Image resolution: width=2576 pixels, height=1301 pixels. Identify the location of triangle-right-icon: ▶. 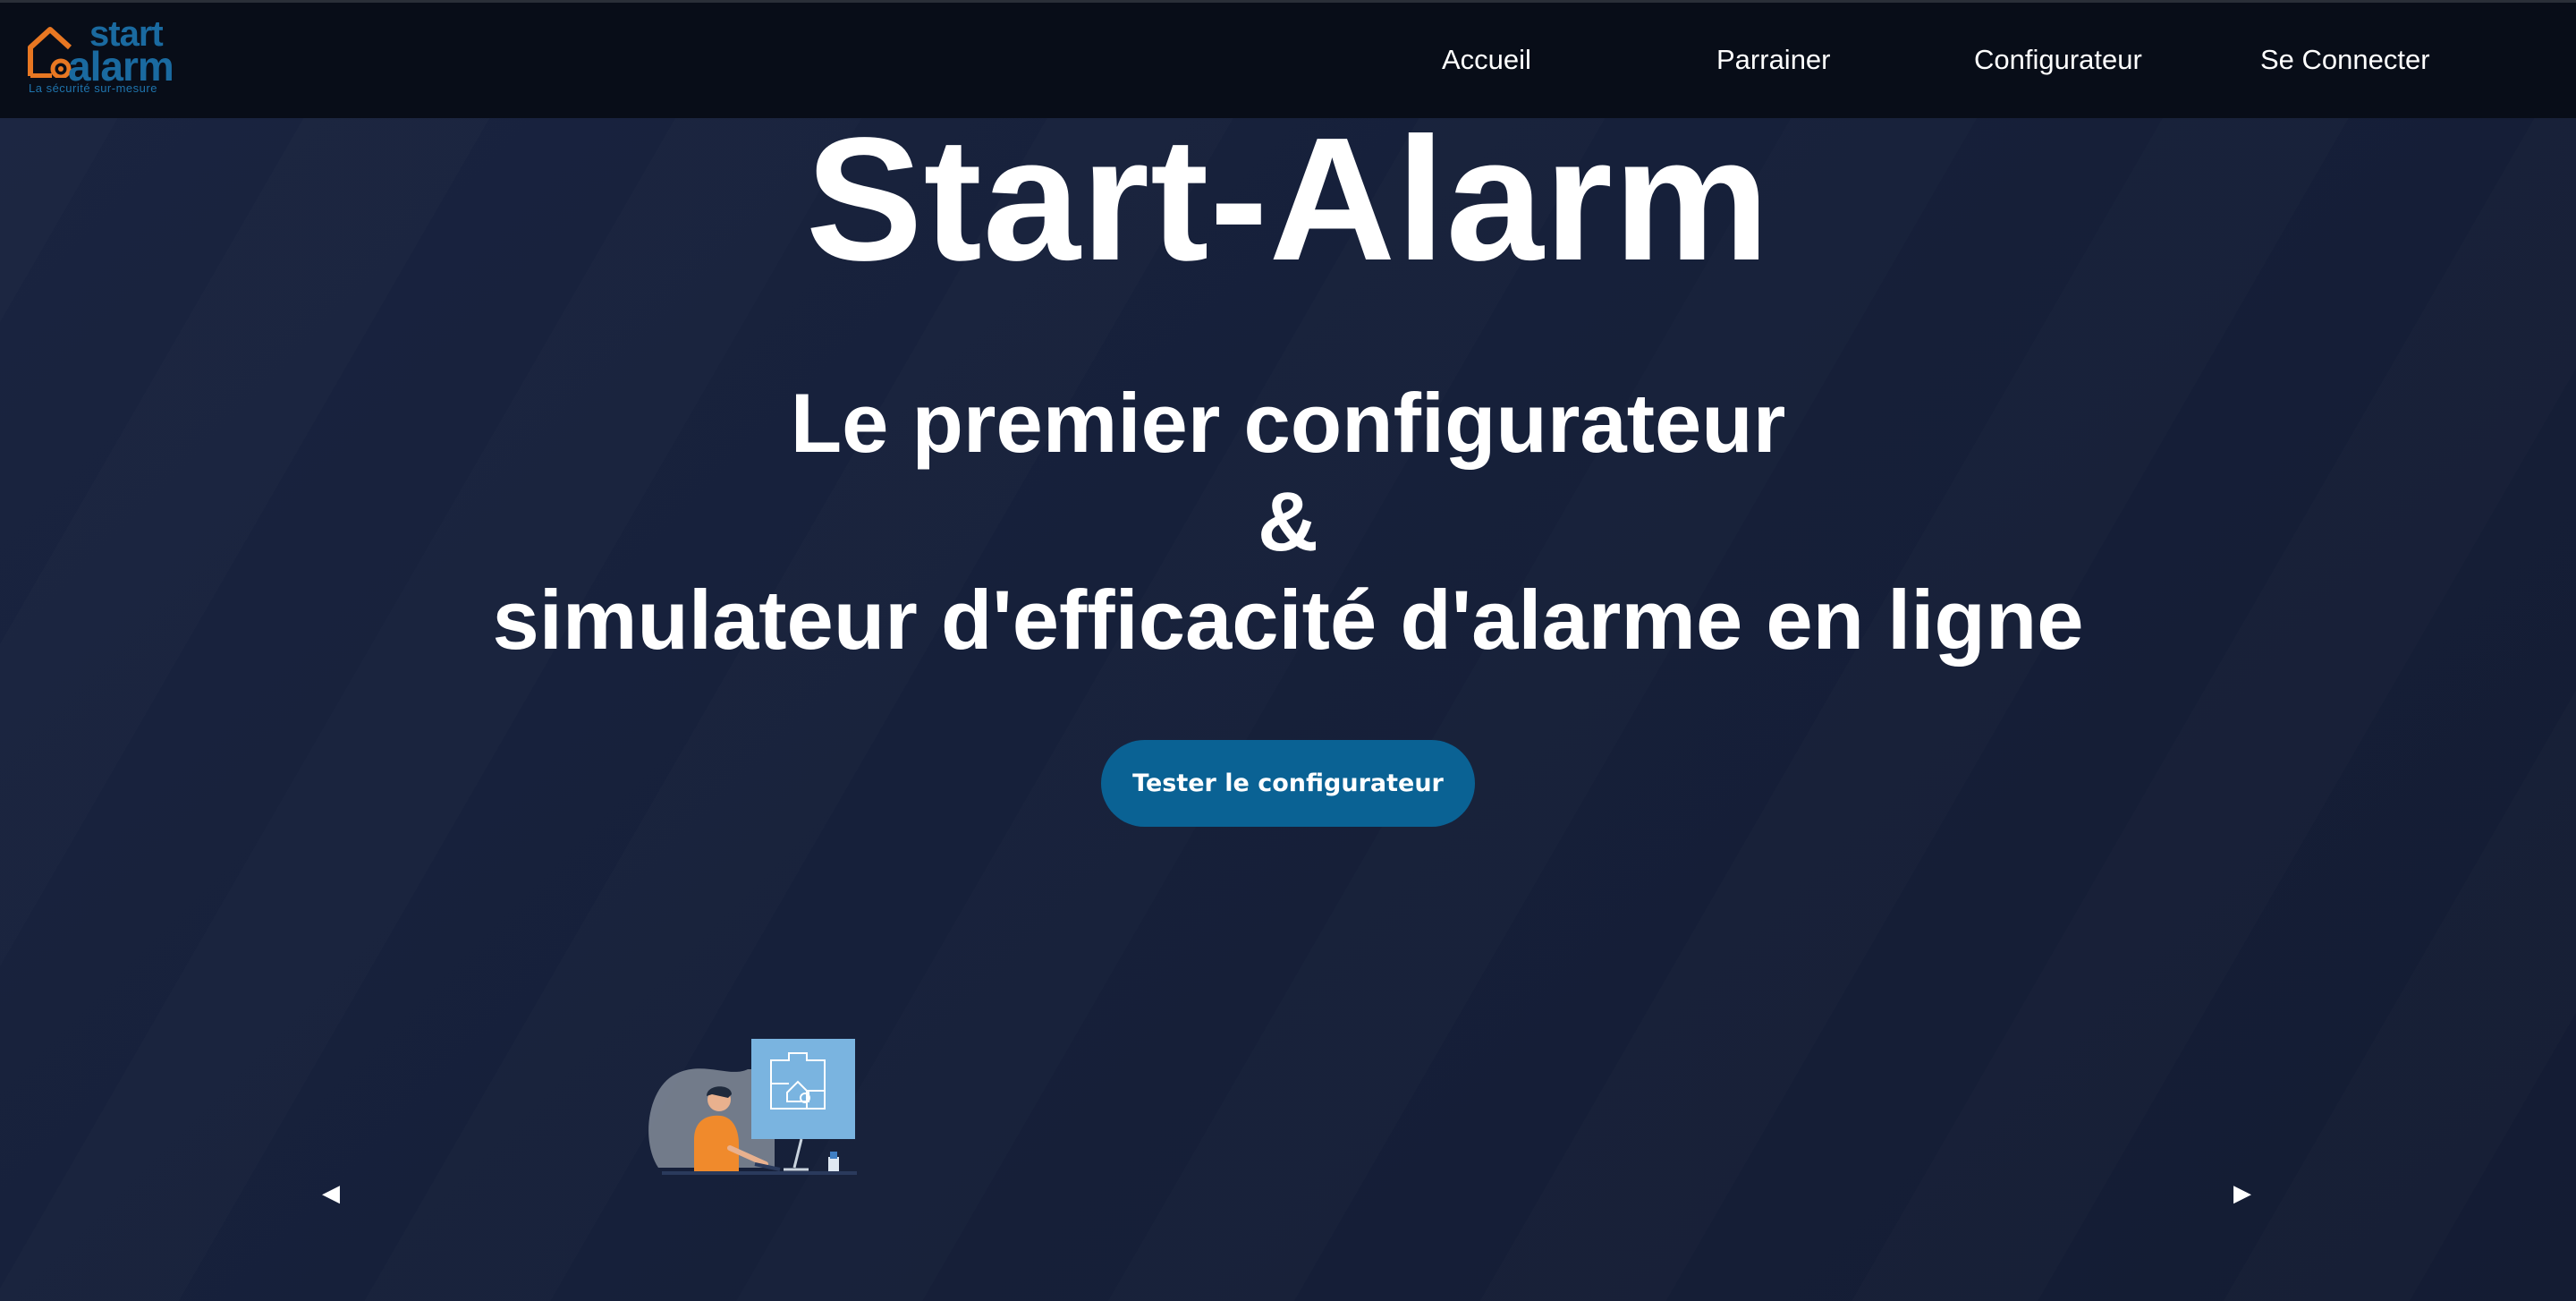
(2242, 1192).